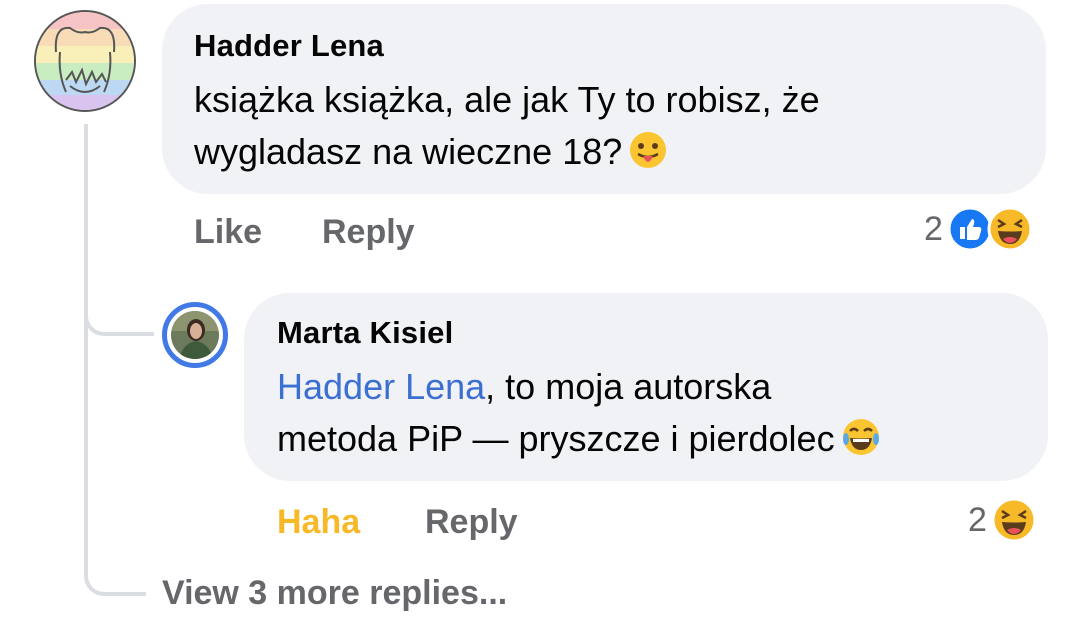 This screenshot has width=1080, height=618. What do you see at coordinates (556, 438) in the screenshot?
I see `reply-text-line-2: metoda PiP — pryszcze i pierdolec` at bounding box center [556, 438].